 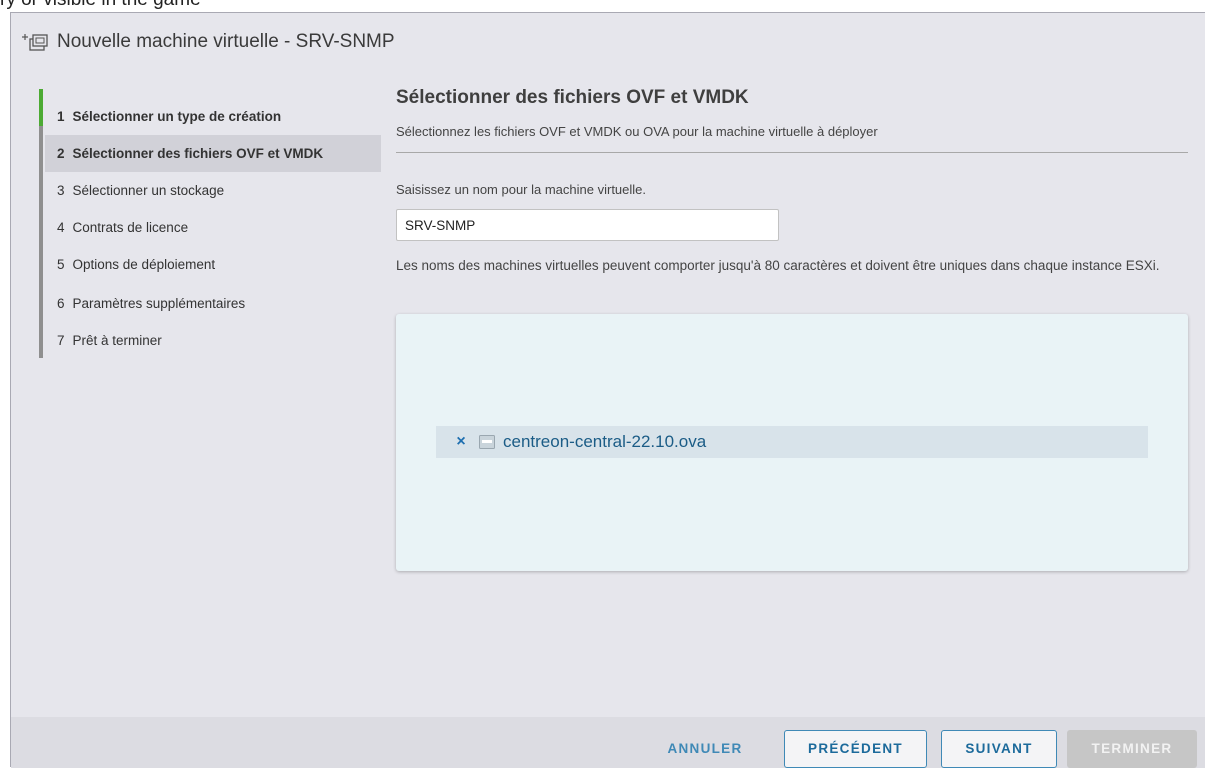 What do you see at coordinates (999, 749) in the screenshot?
I see `next-button: SUIVANT` at bounding box center [999, 749].